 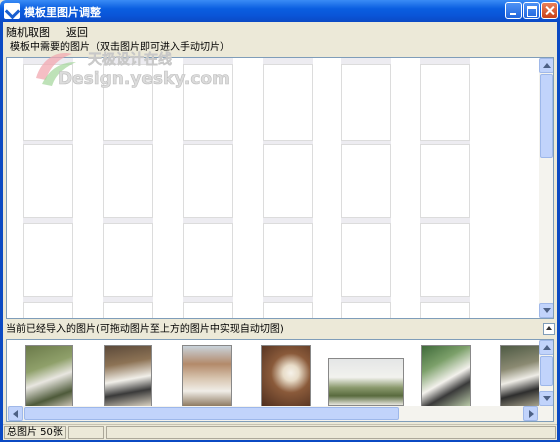 I want to click on import-panel-label: 当前已经导入的图片(可拖动图片至上方的图片中实现自动切图), so click(x=145, y=329).